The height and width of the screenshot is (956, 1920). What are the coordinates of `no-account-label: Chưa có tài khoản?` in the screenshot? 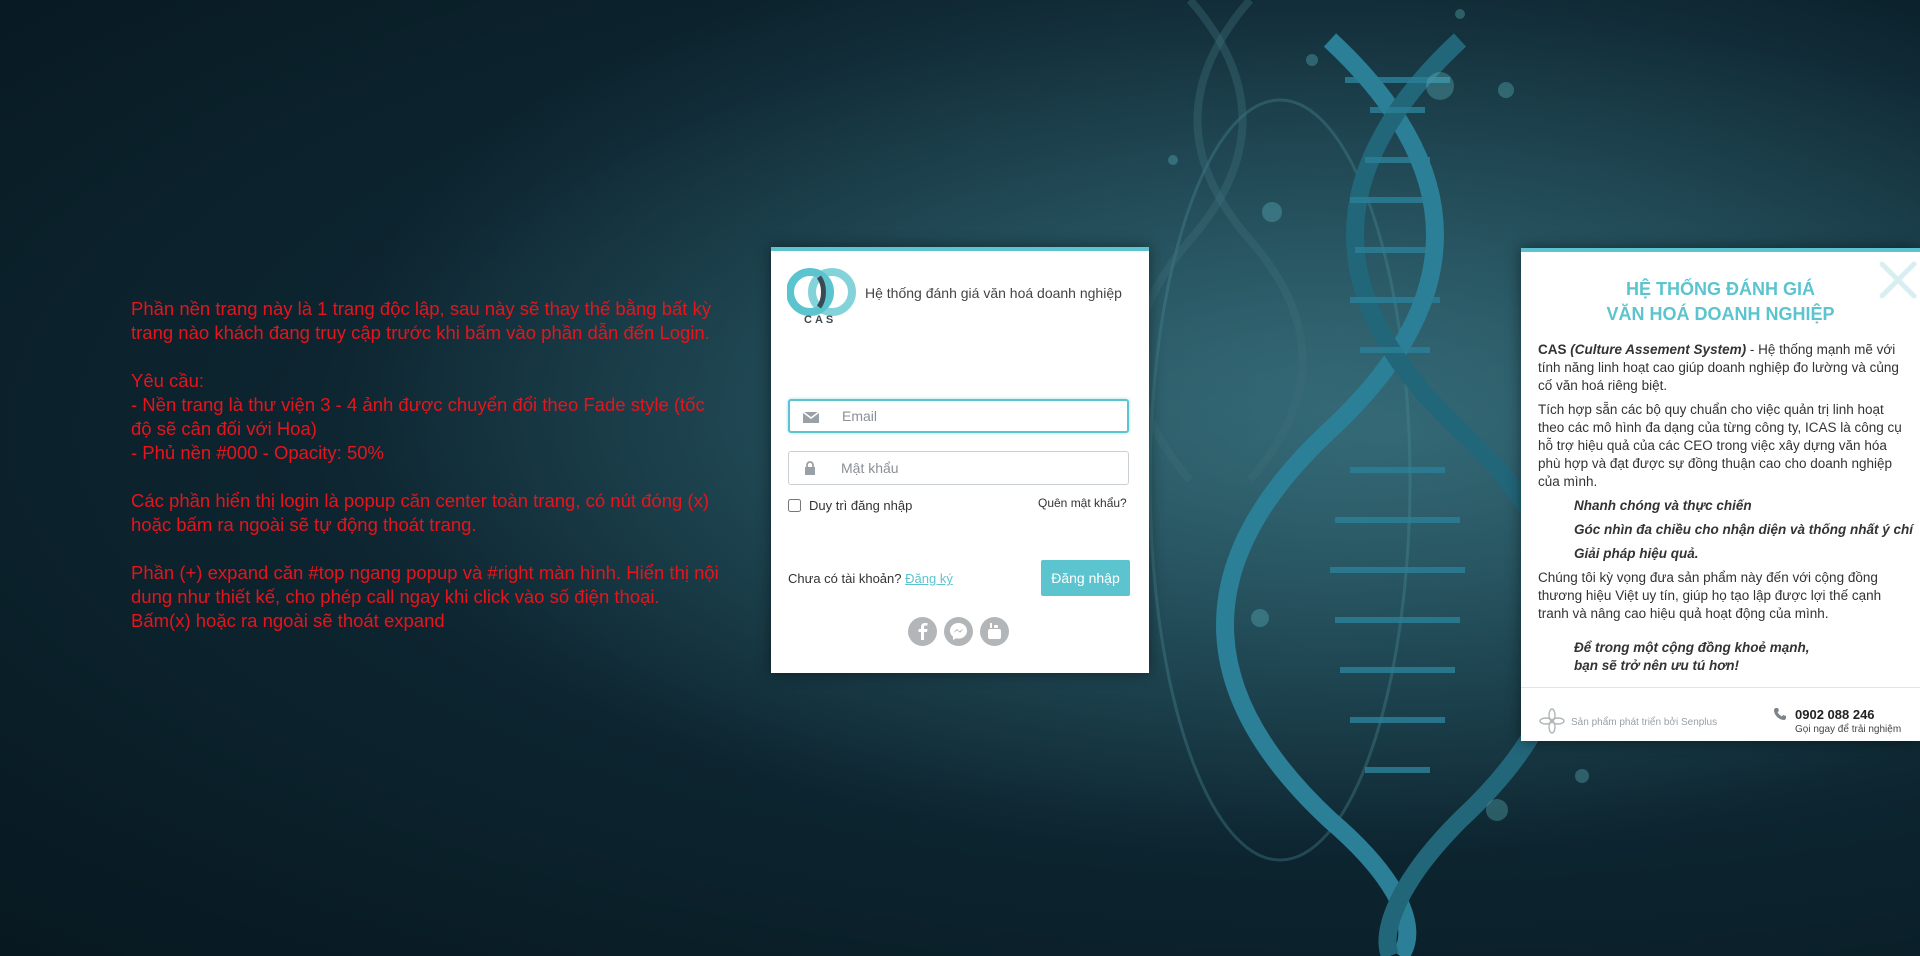 It's located at (845, 578).